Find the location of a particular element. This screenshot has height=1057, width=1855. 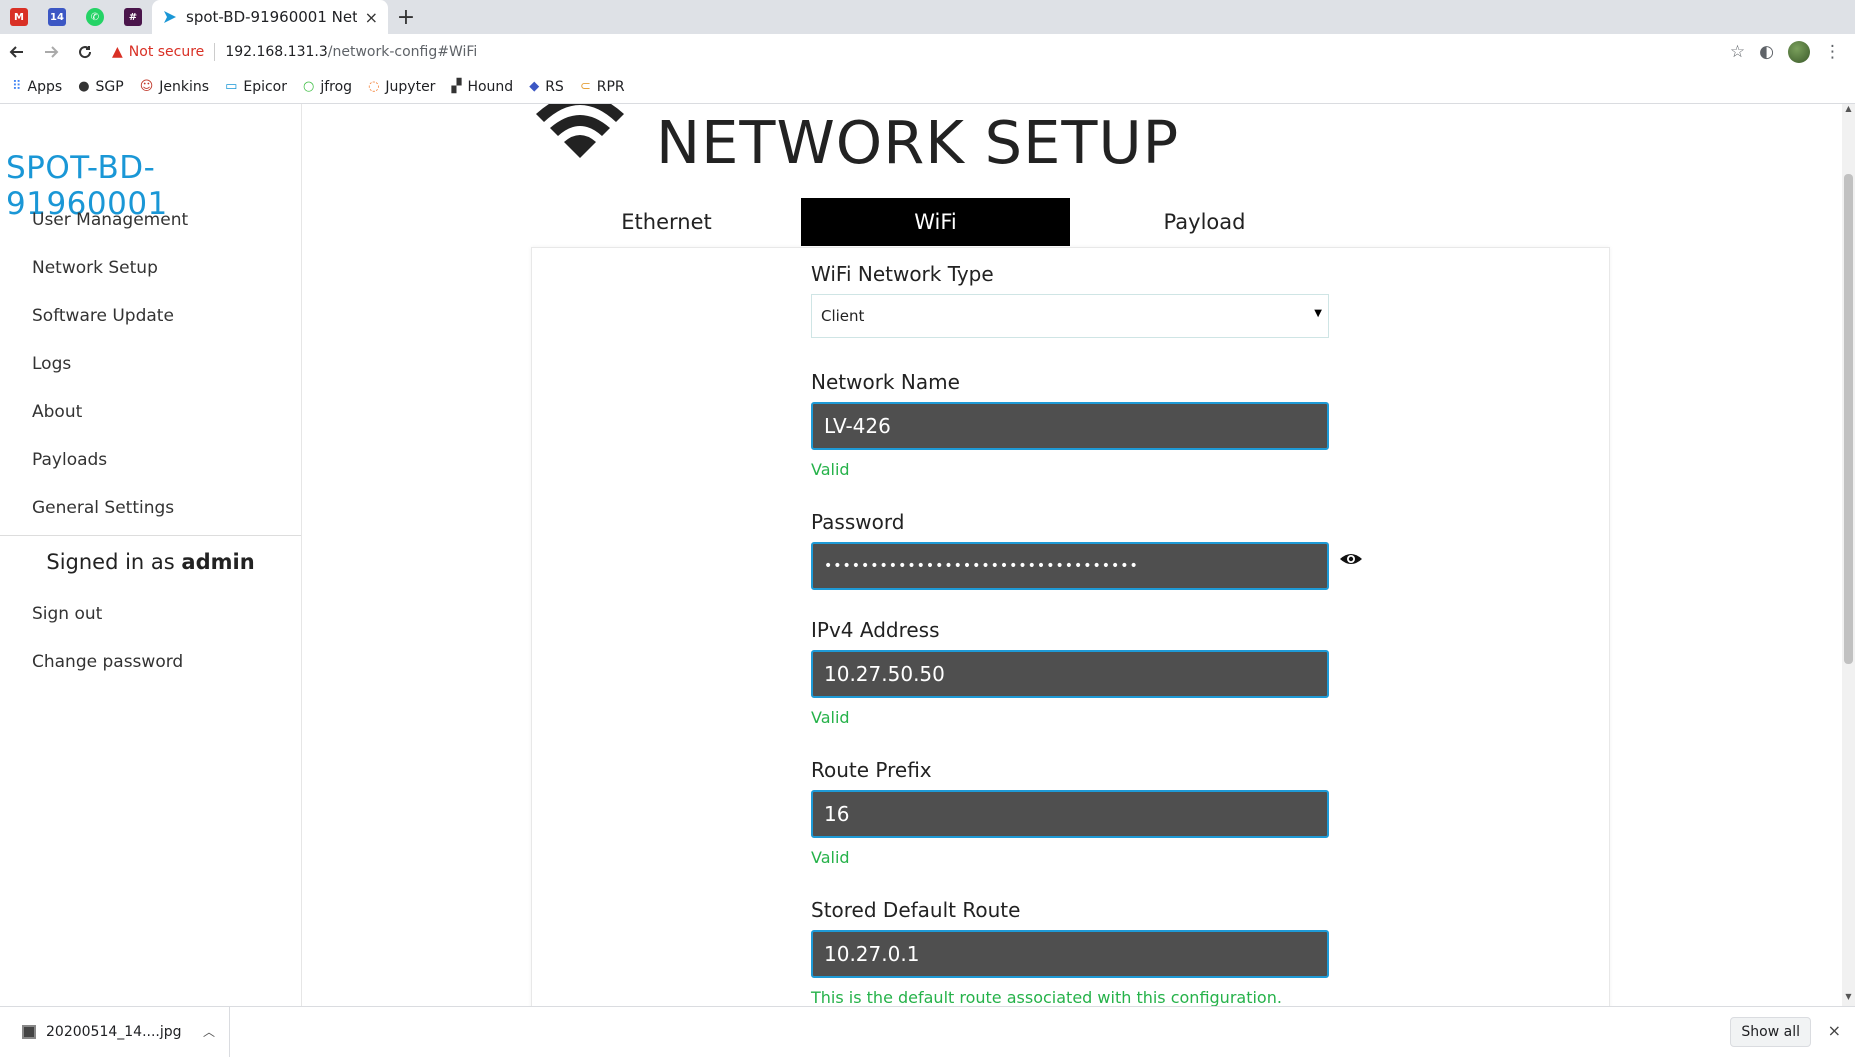

network-name-field: Network Name LV-426 Valid is located at coordinates (1070, 424).